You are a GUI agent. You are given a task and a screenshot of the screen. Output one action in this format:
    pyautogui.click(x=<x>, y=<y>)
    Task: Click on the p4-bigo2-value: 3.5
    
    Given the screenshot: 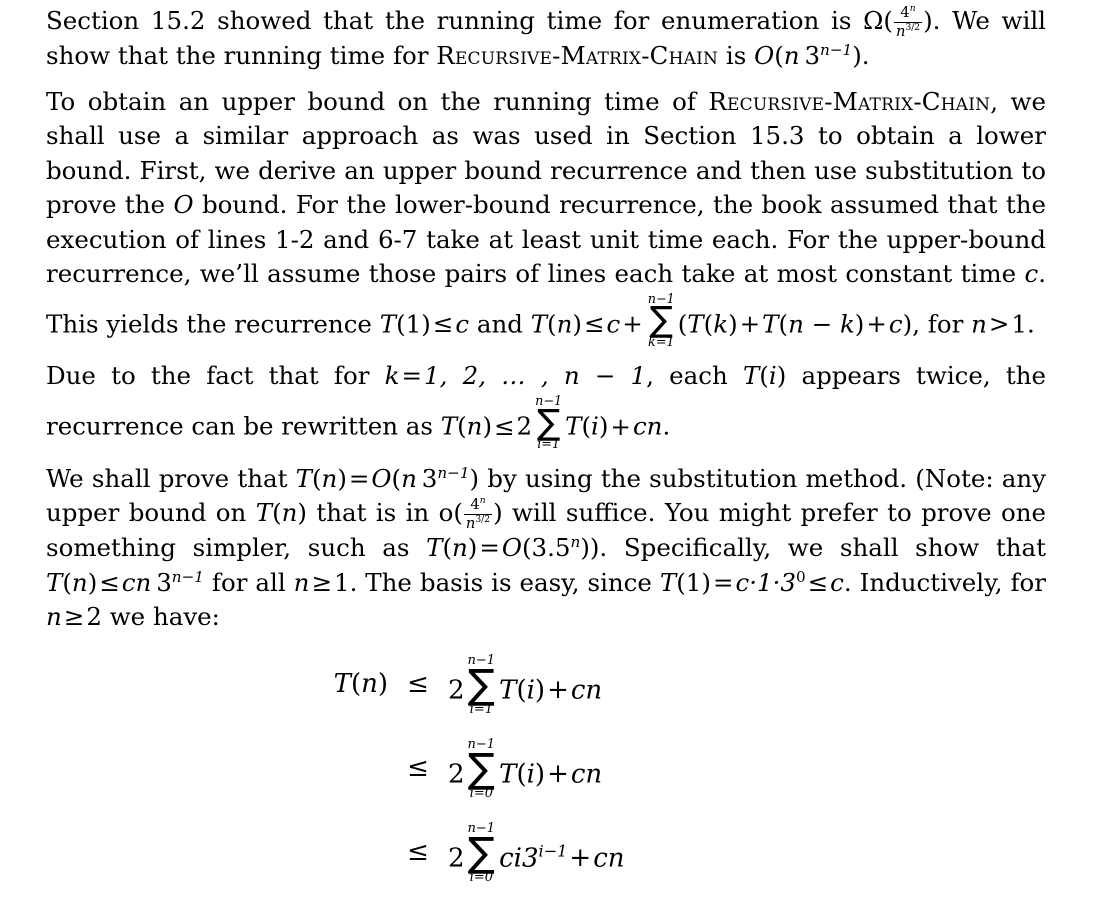 What is the action you would take?
    pyautogui.click(x=551, y=548)
    